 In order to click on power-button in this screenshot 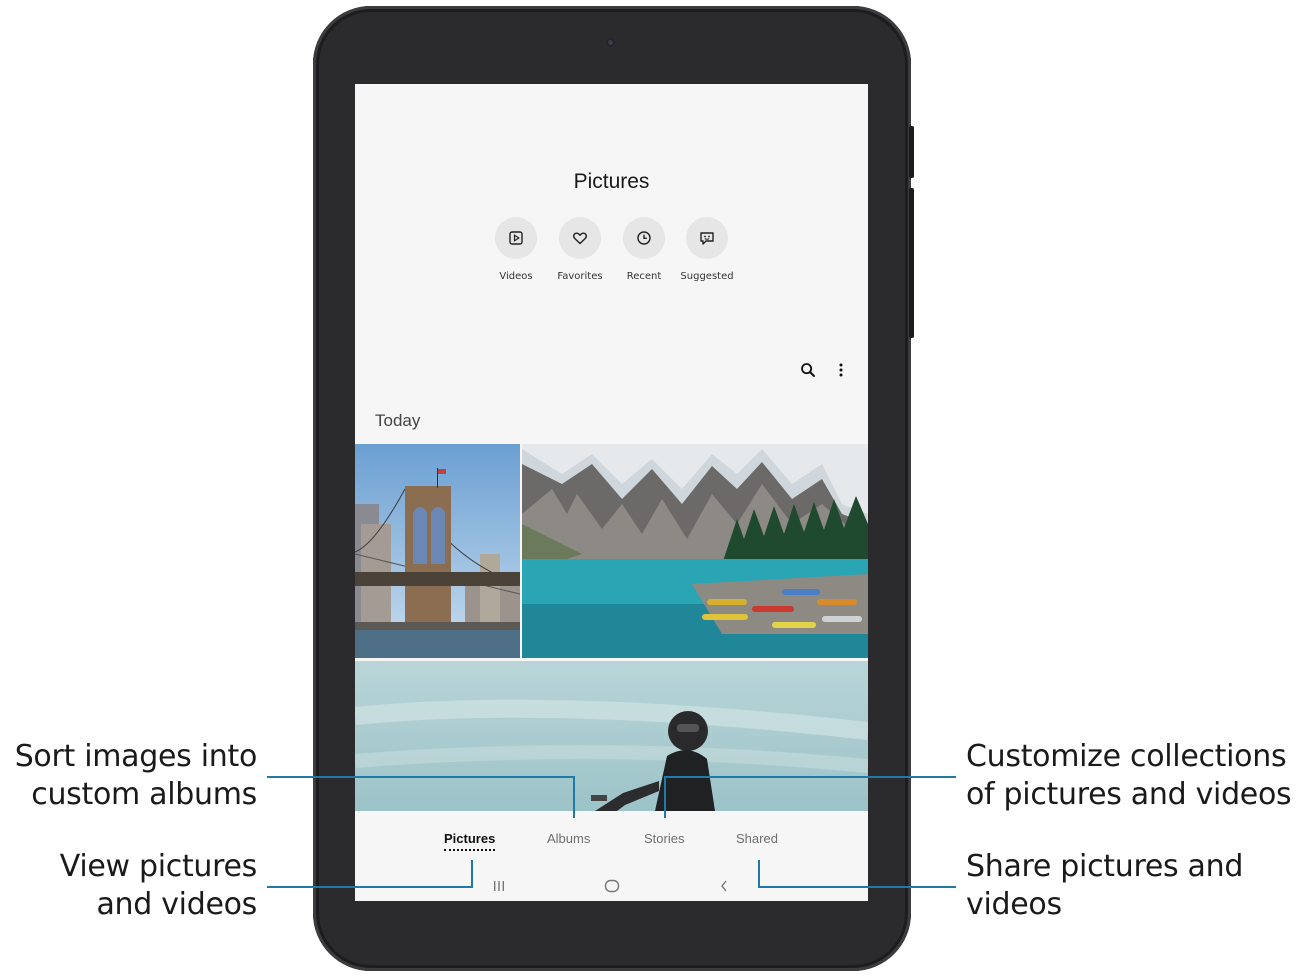, I will do `click(911, 152)`.